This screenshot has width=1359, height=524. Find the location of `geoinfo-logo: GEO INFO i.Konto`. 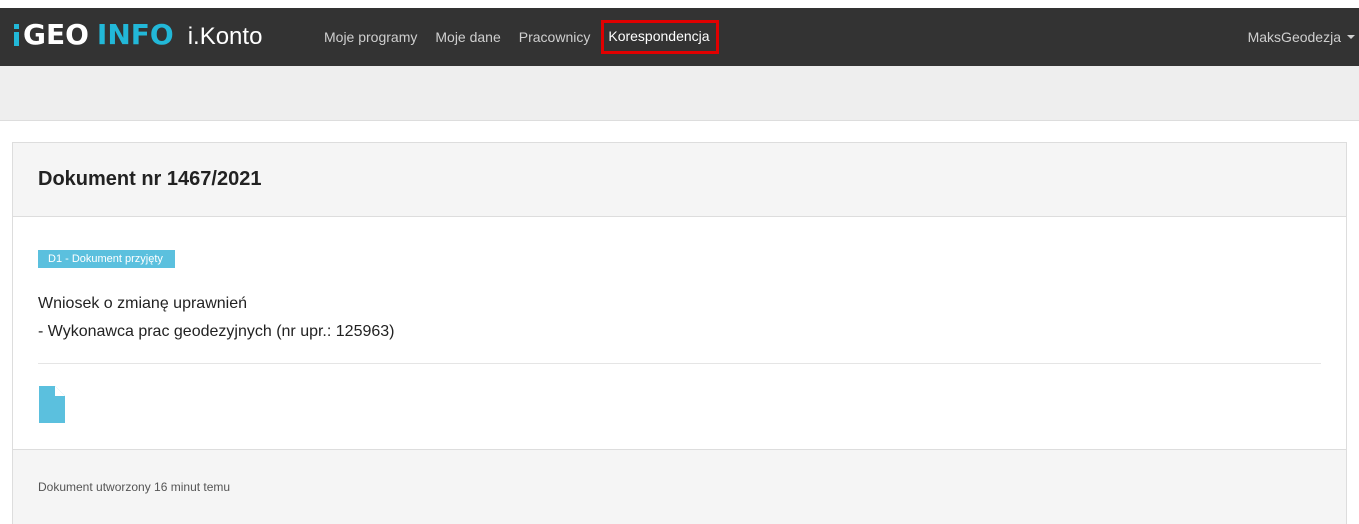

geoinfo-logo: GEO INFO i.Konto is located at coordinates (138, 35).